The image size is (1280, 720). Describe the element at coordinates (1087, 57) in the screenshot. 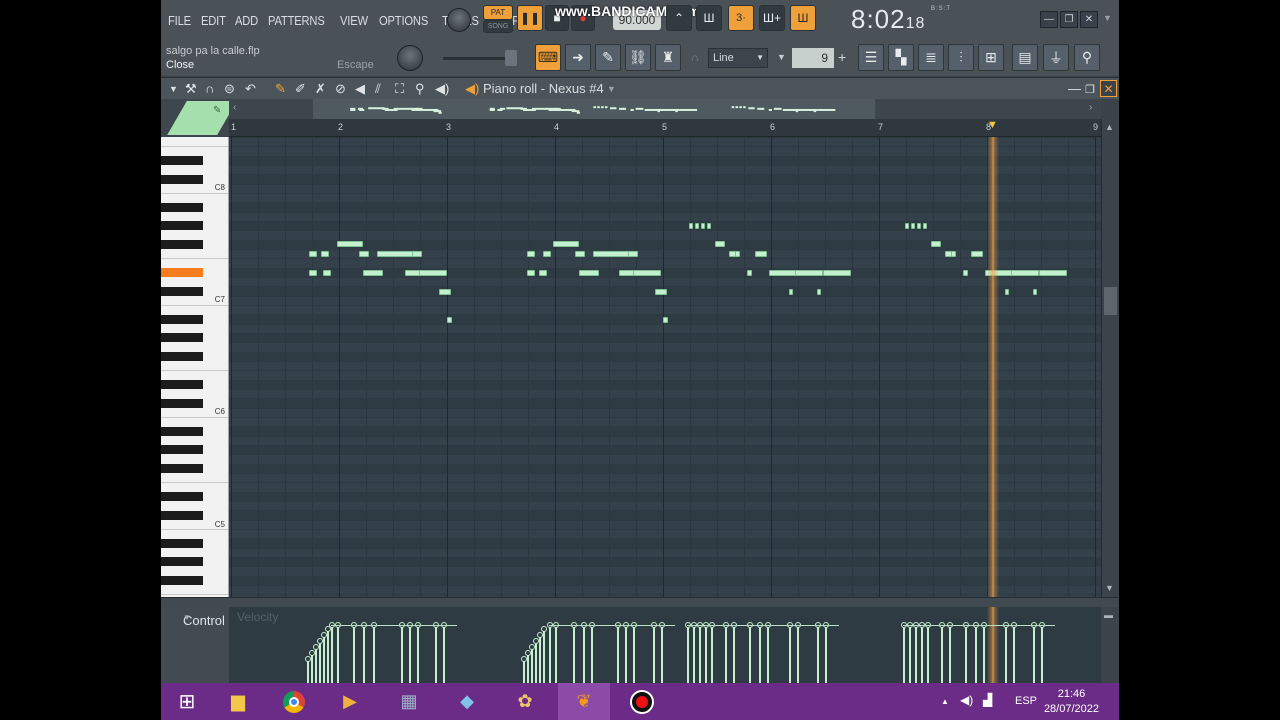

I see `help-button: ⚲` at that location.